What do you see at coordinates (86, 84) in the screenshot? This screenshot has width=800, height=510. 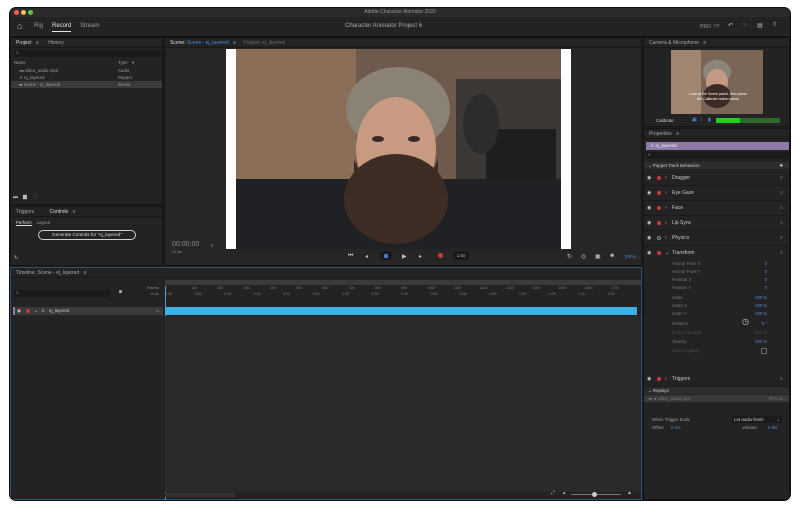 I see `list-item: ▰ Scene - ej_layered Scene` at bounding box center [86, 84].